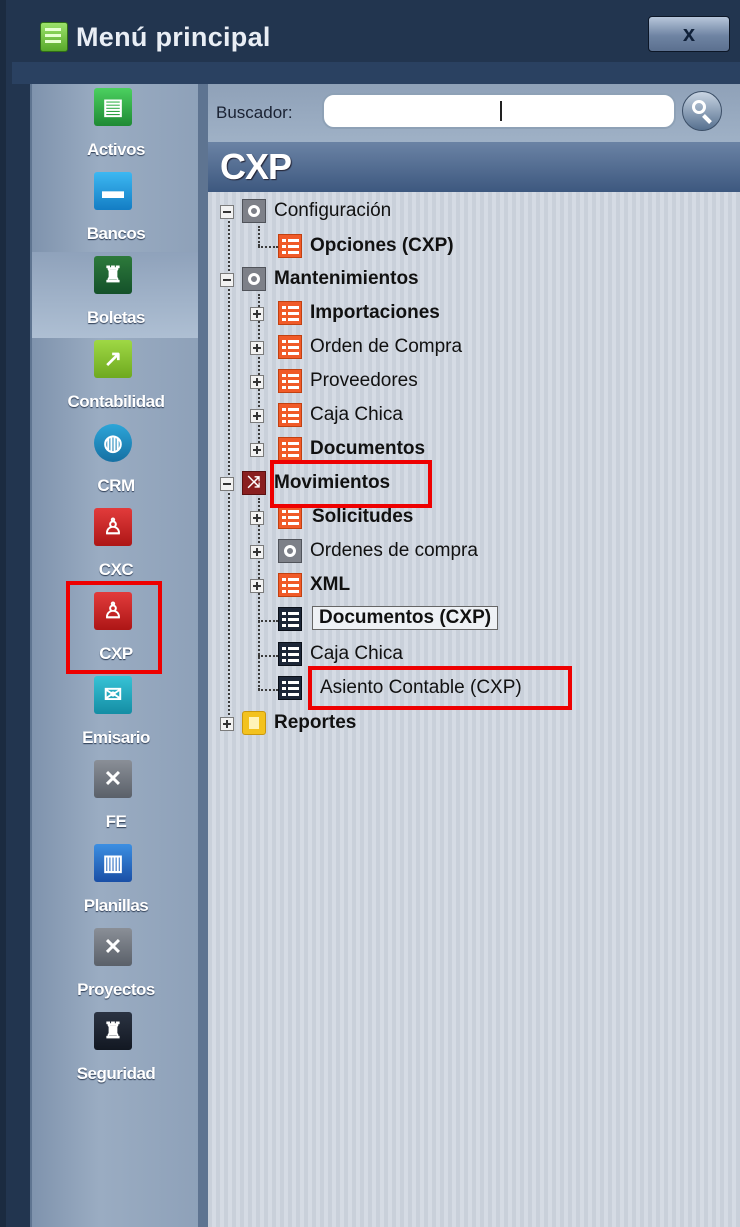 Image resolution: width=740 pixels, height=1227 pixels. What do you see at coordinates (54, 37) in the screenshot?
I see `menu-app-icon` at bounding box center [54, 37].